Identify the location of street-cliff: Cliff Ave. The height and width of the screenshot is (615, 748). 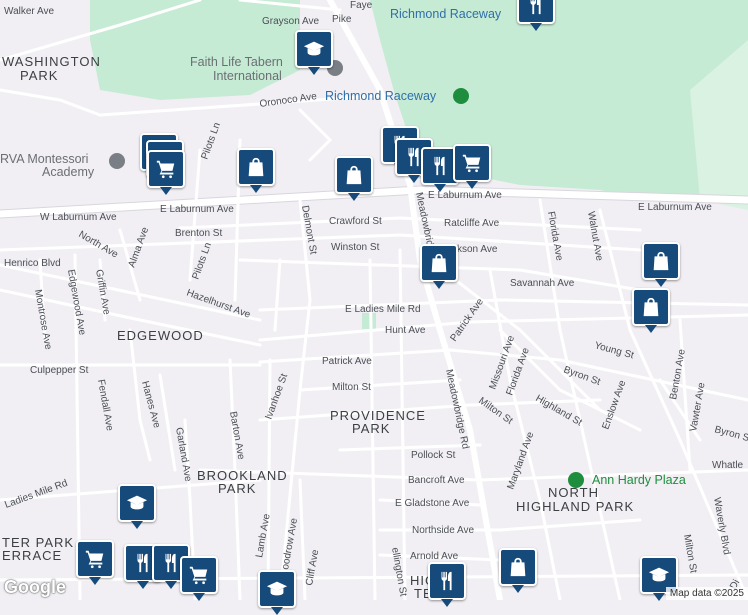
(312, 567).